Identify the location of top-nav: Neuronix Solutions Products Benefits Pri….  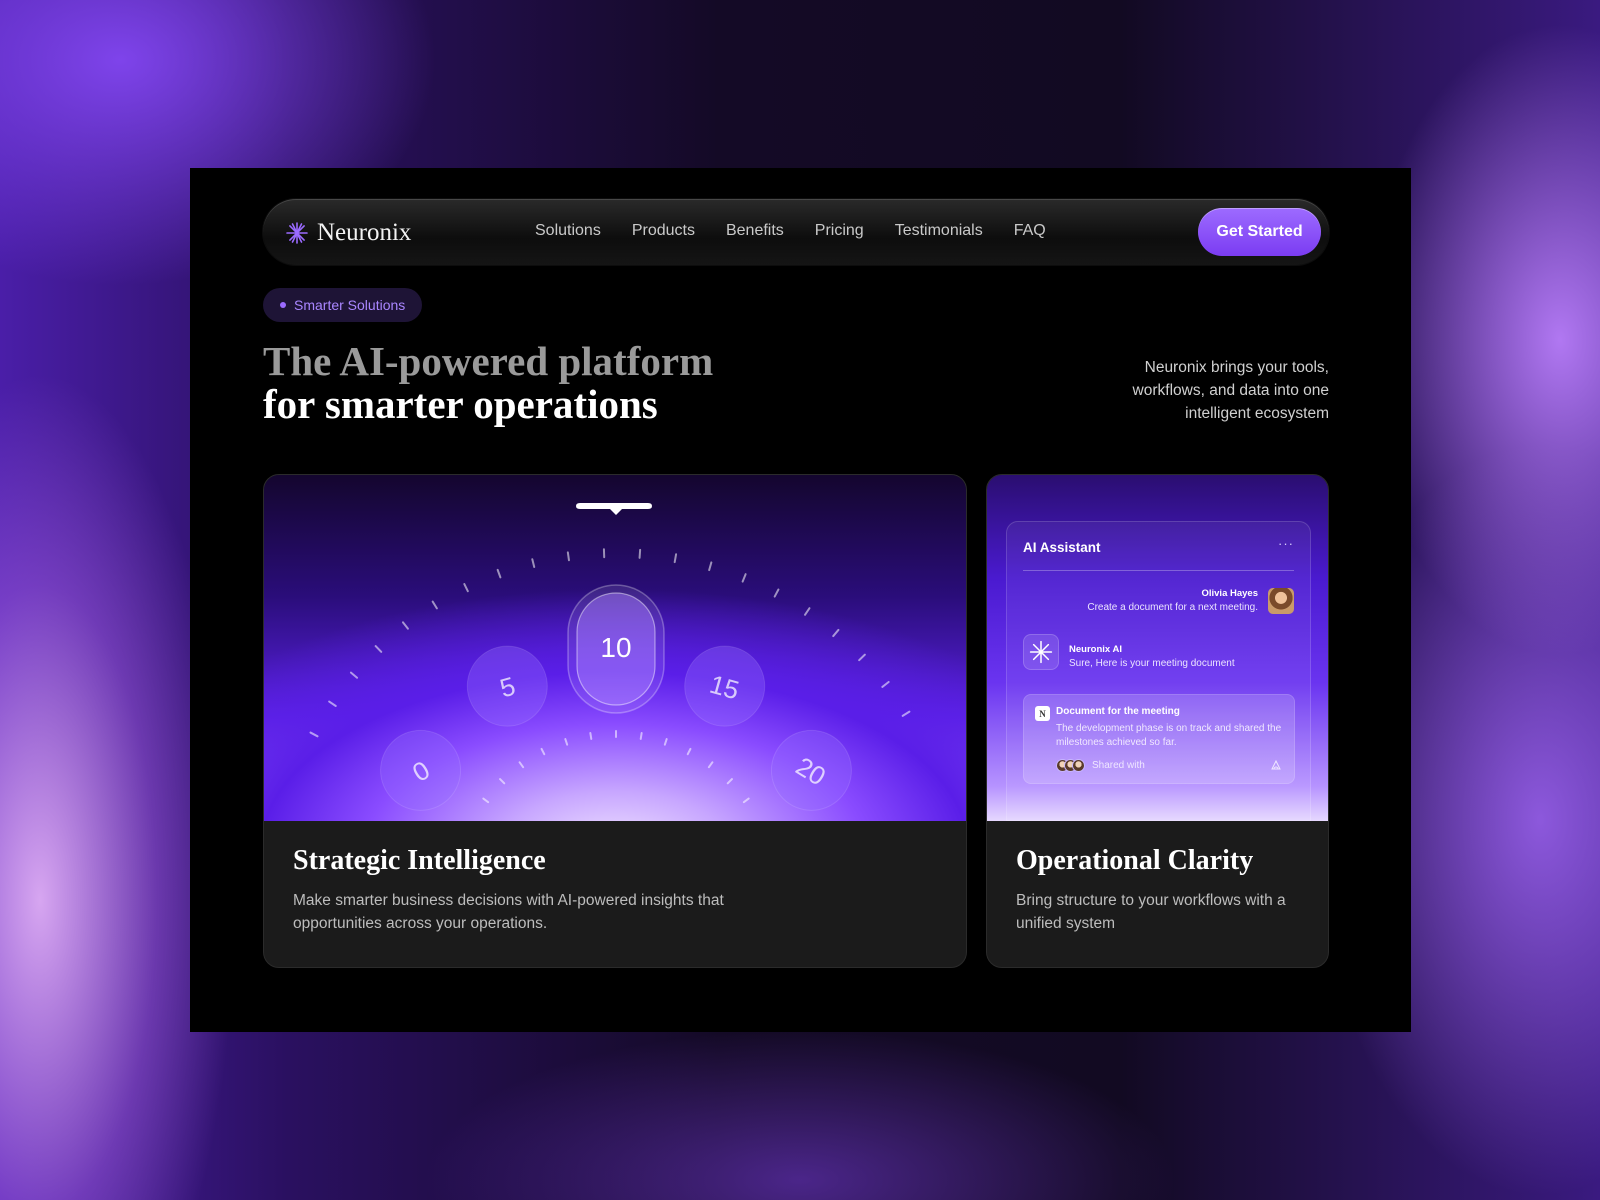
(796, 232).